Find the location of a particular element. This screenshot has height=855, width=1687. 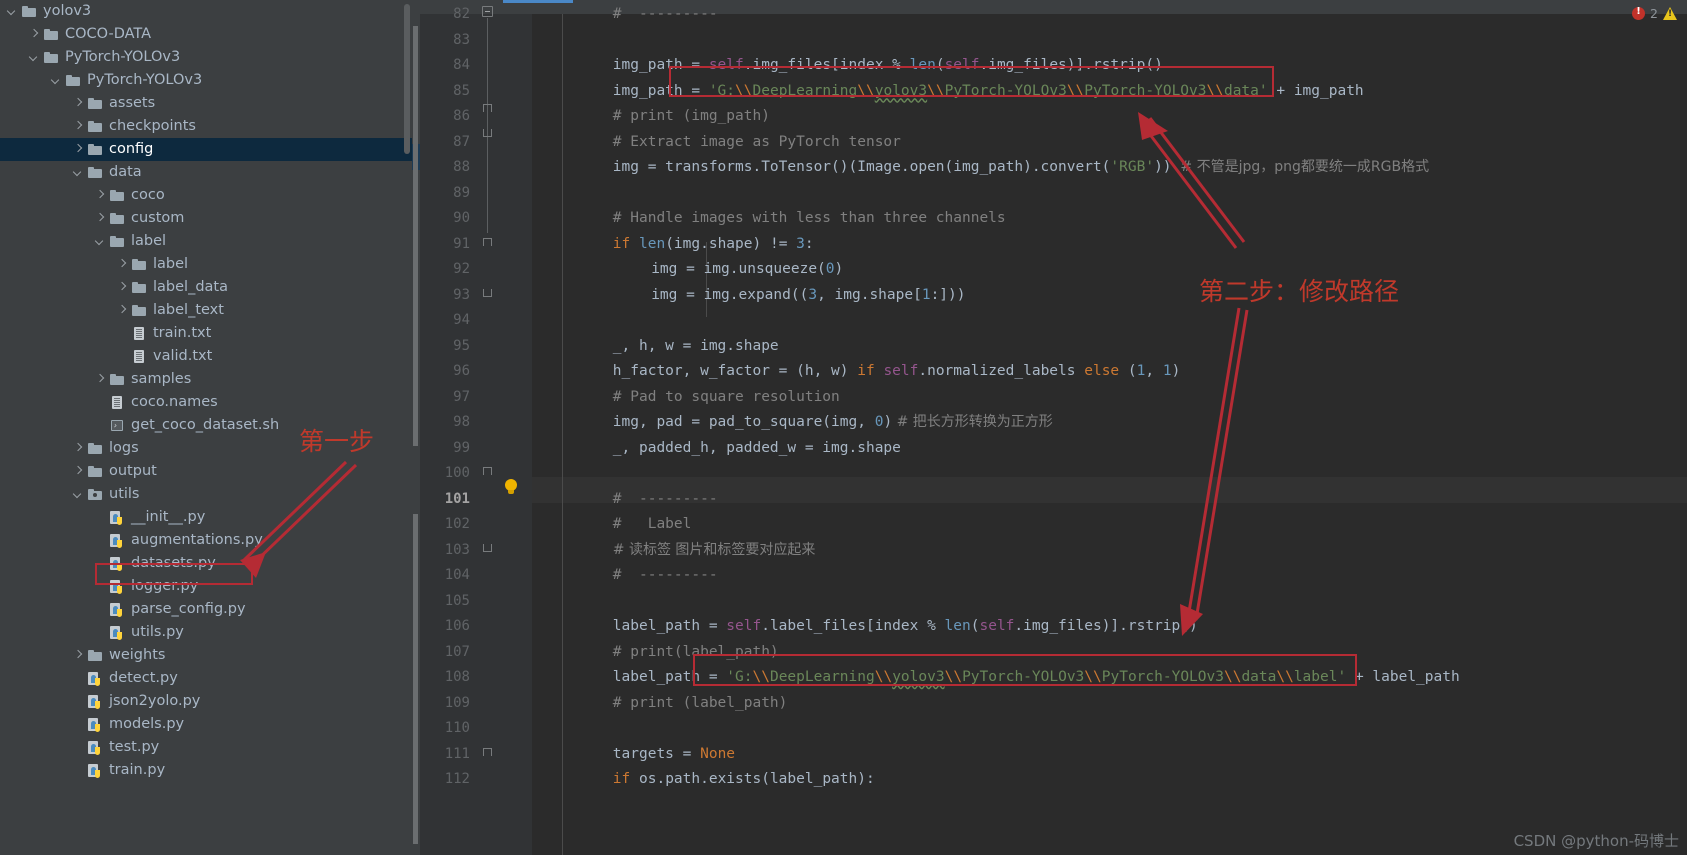

tree-item-assets: assets is located at coordinates (206, 103).